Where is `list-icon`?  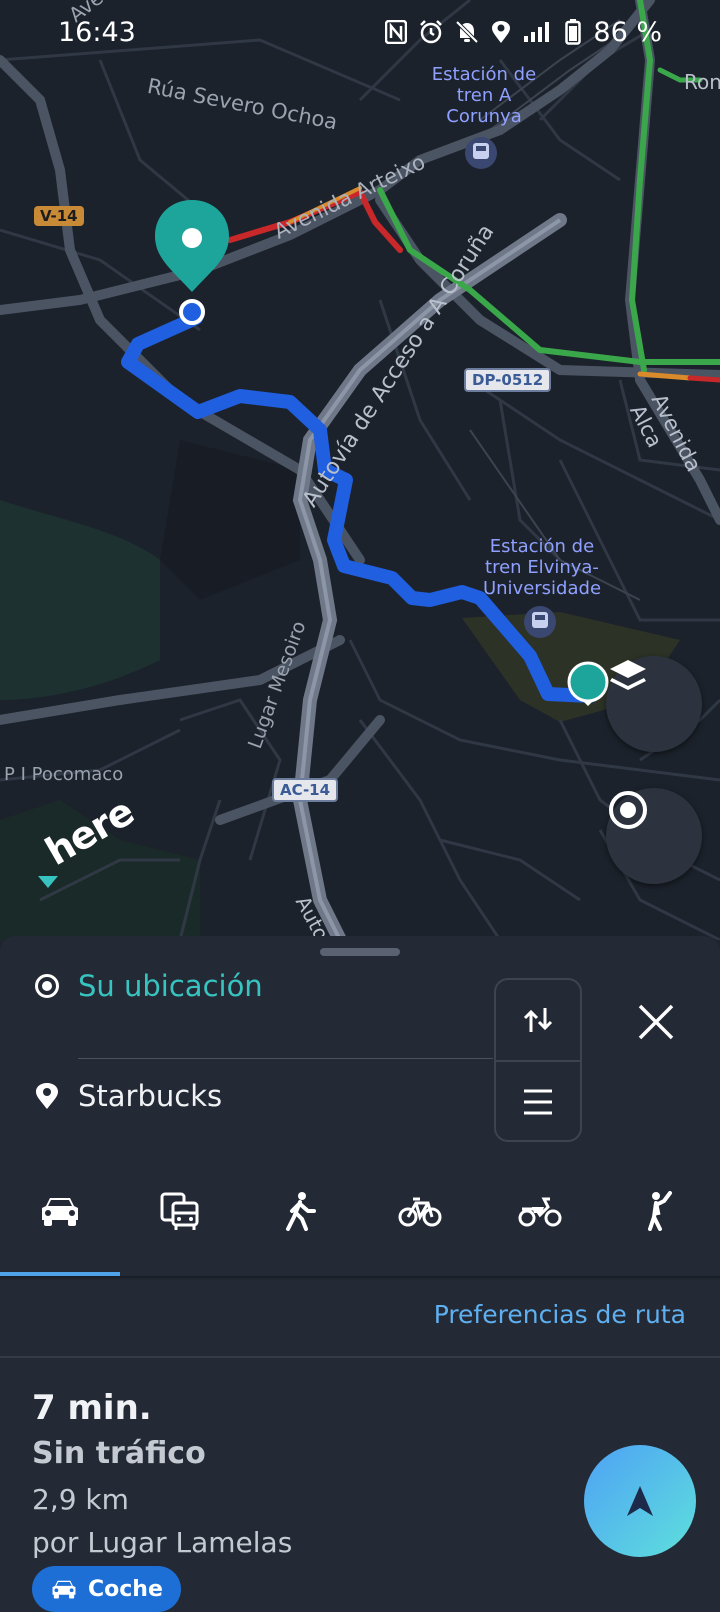
list-icon is located at coordinates (538, 1102).